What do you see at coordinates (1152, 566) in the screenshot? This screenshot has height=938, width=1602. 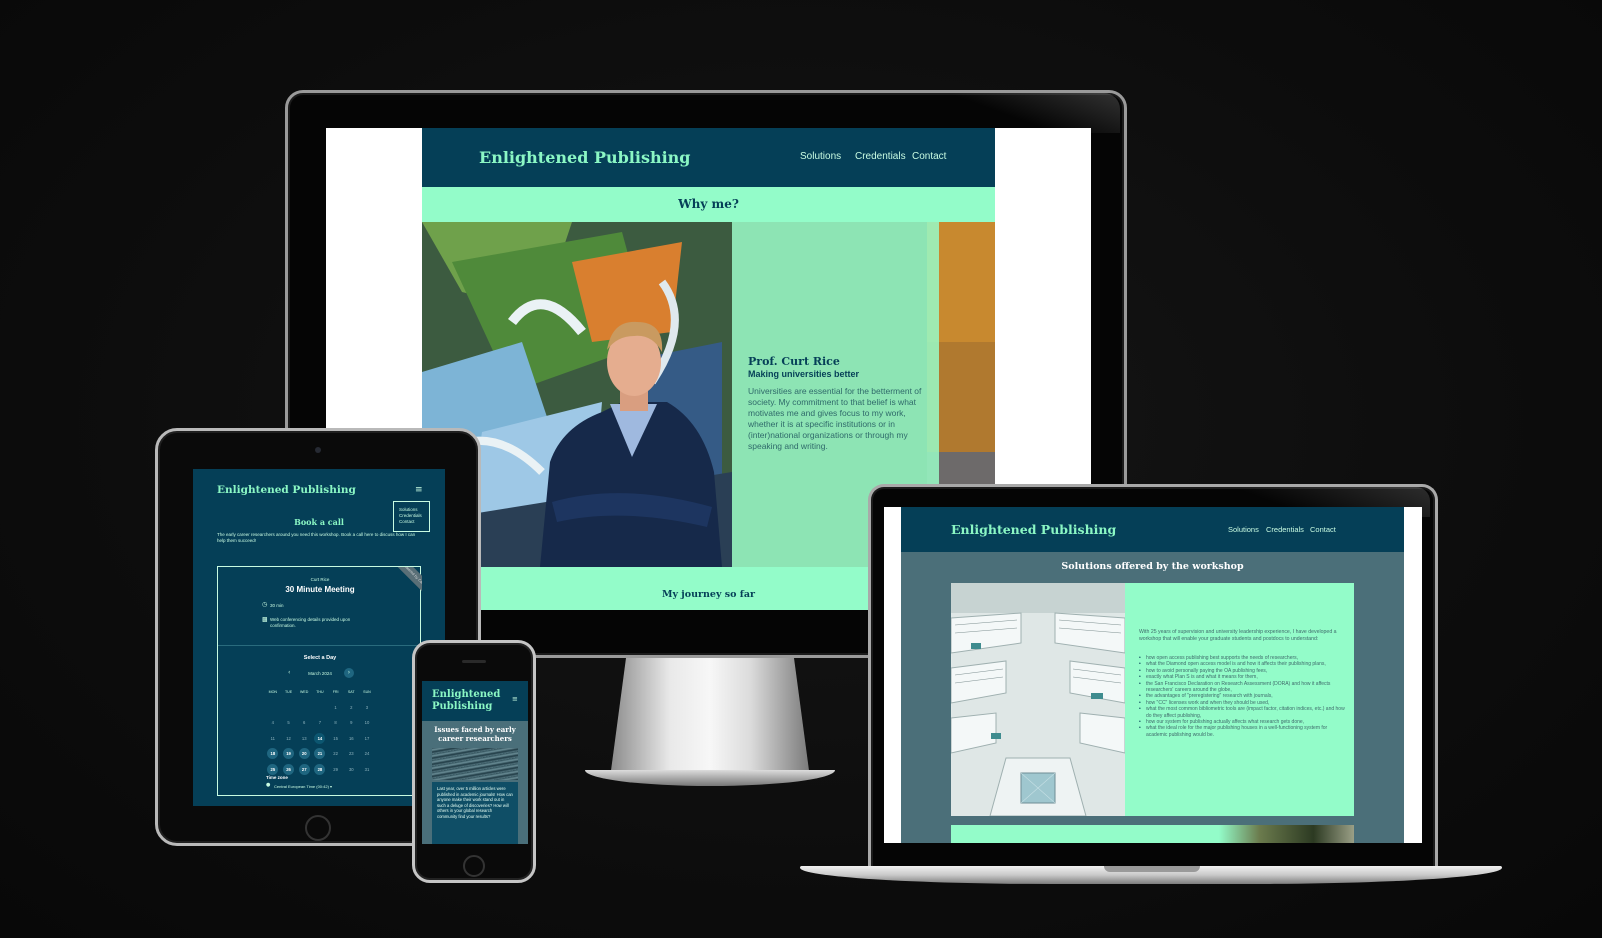 I see `section-title: Solutions offered by the workshop` at bounding box center [1152, 566].